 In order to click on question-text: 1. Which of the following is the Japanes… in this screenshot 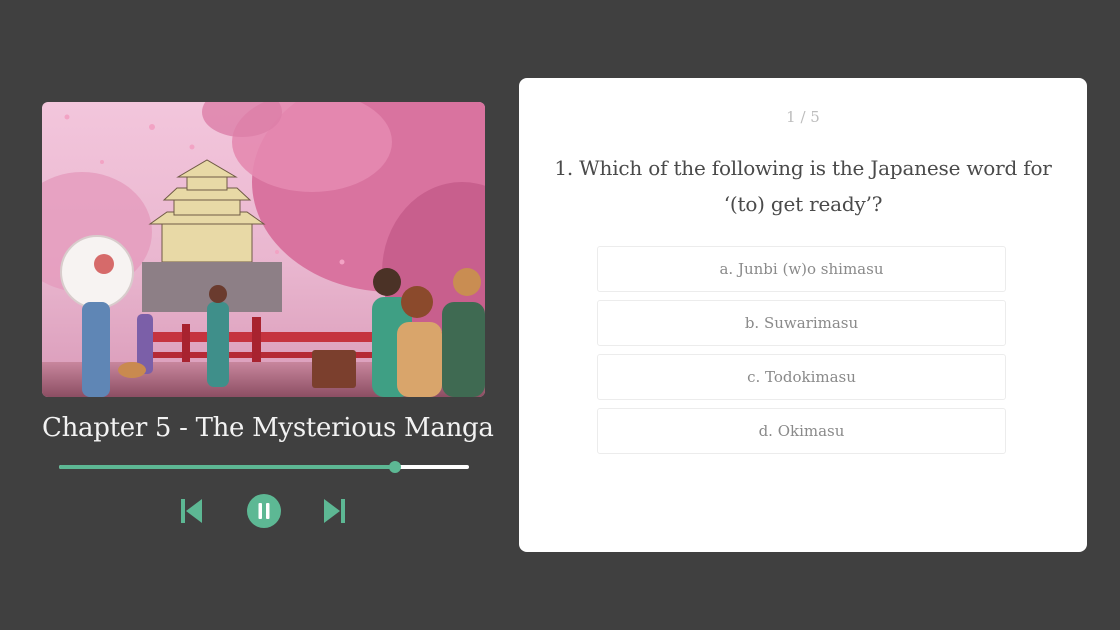, I will do `click(803, 186)`.